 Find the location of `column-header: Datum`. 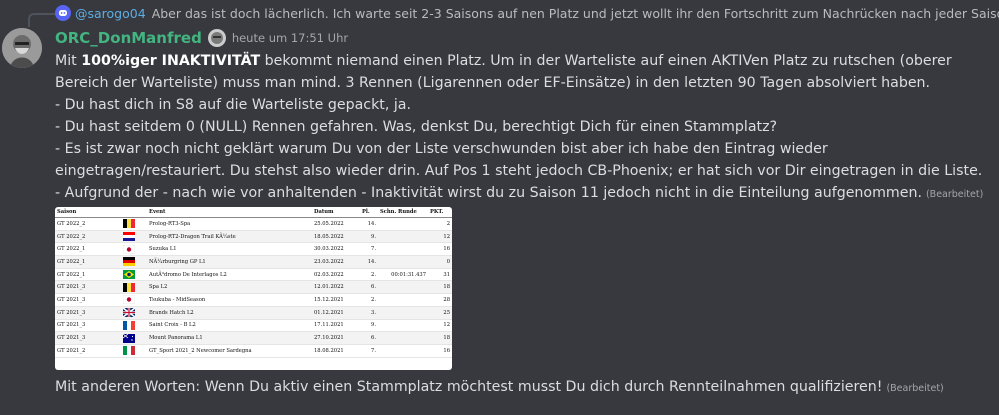

column-header: Datum is located at coordinates (336, 212).